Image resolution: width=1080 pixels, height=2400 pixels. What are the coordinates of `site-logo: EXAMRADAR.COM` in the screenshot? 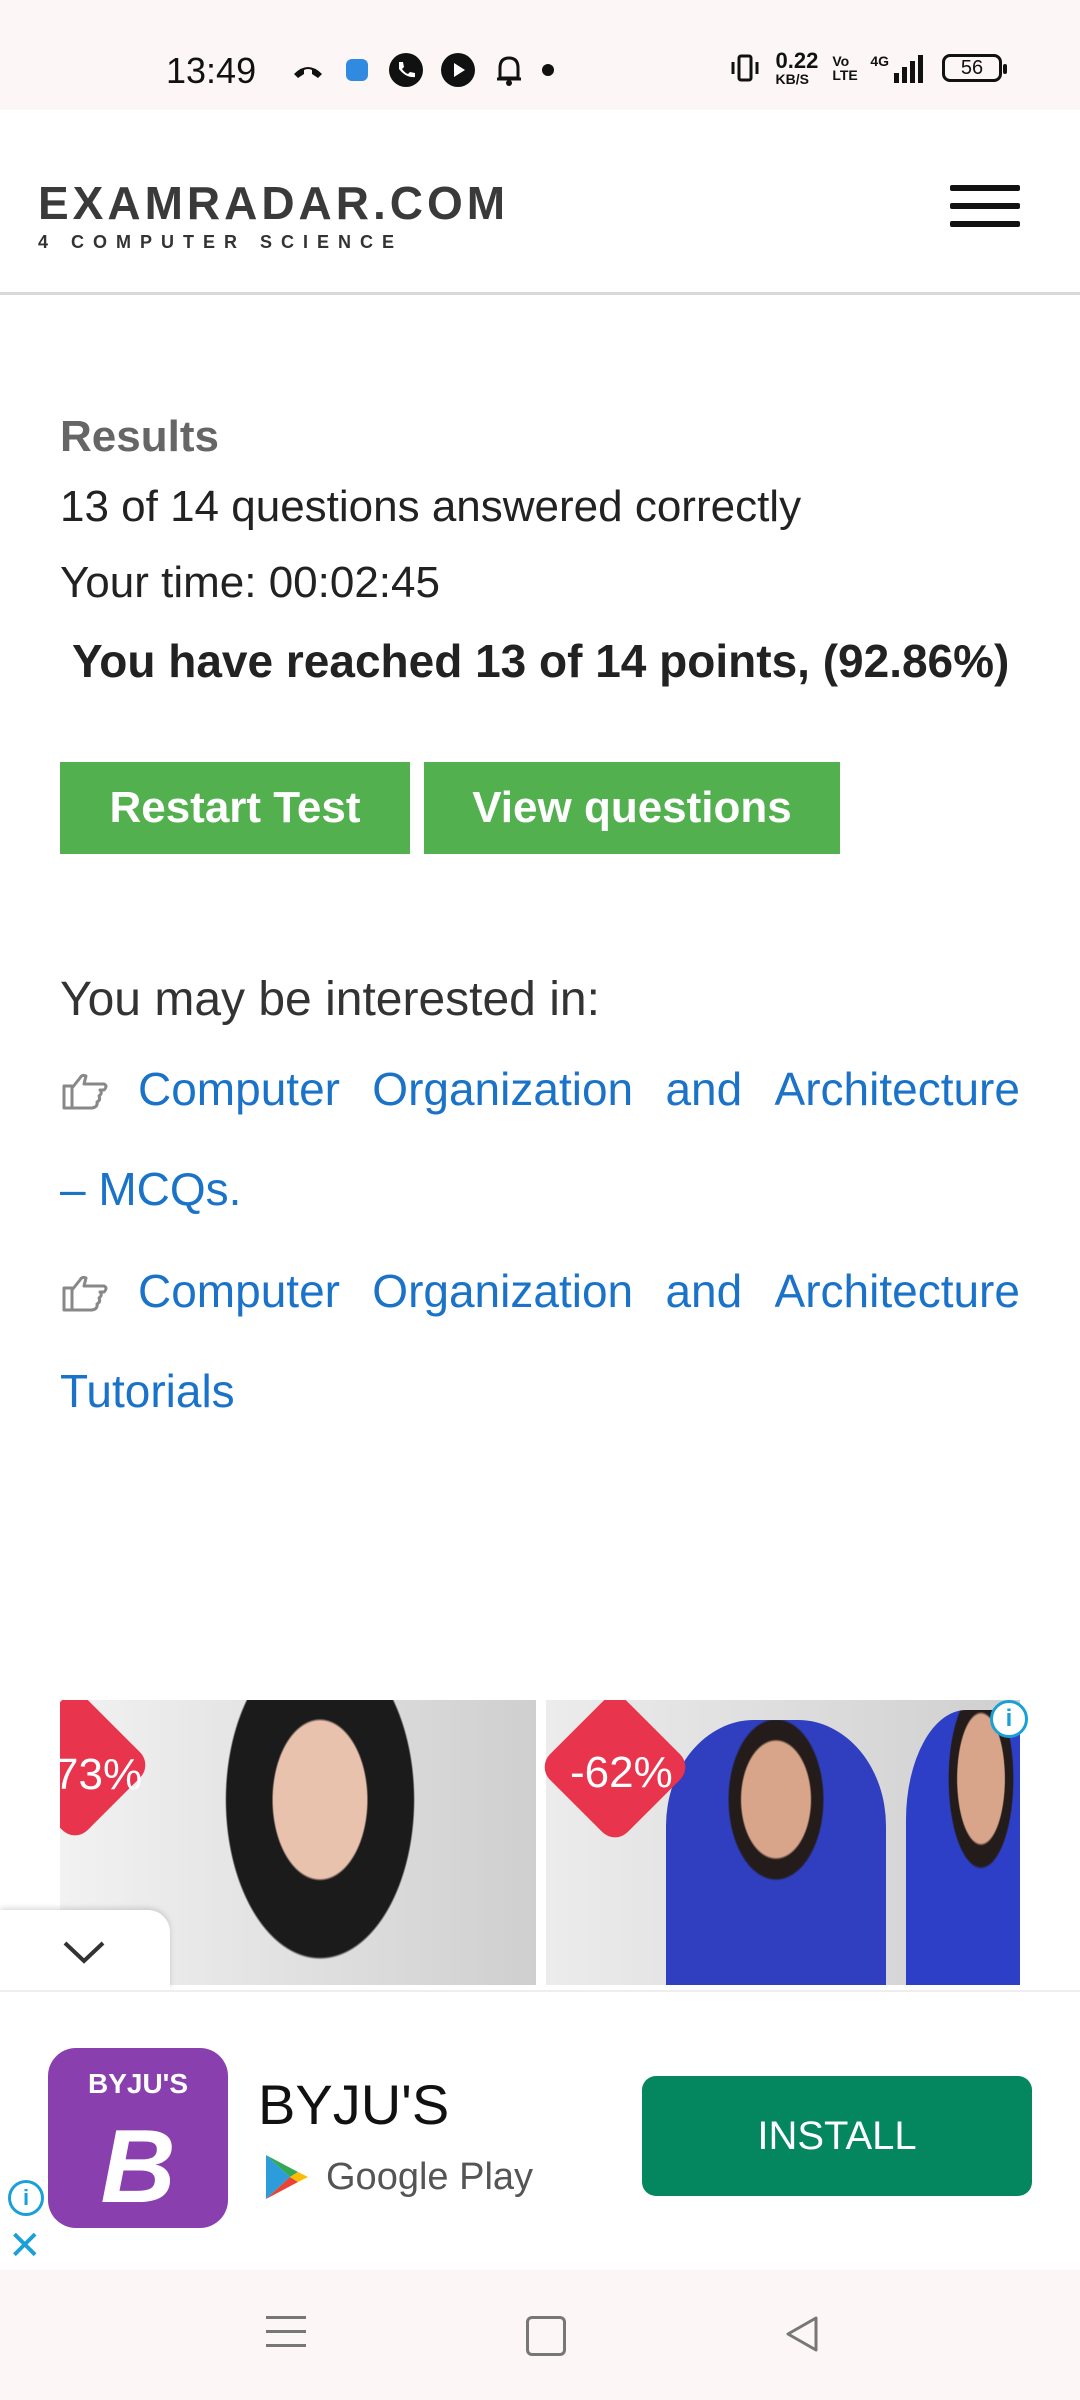 It's located at (273, 203).